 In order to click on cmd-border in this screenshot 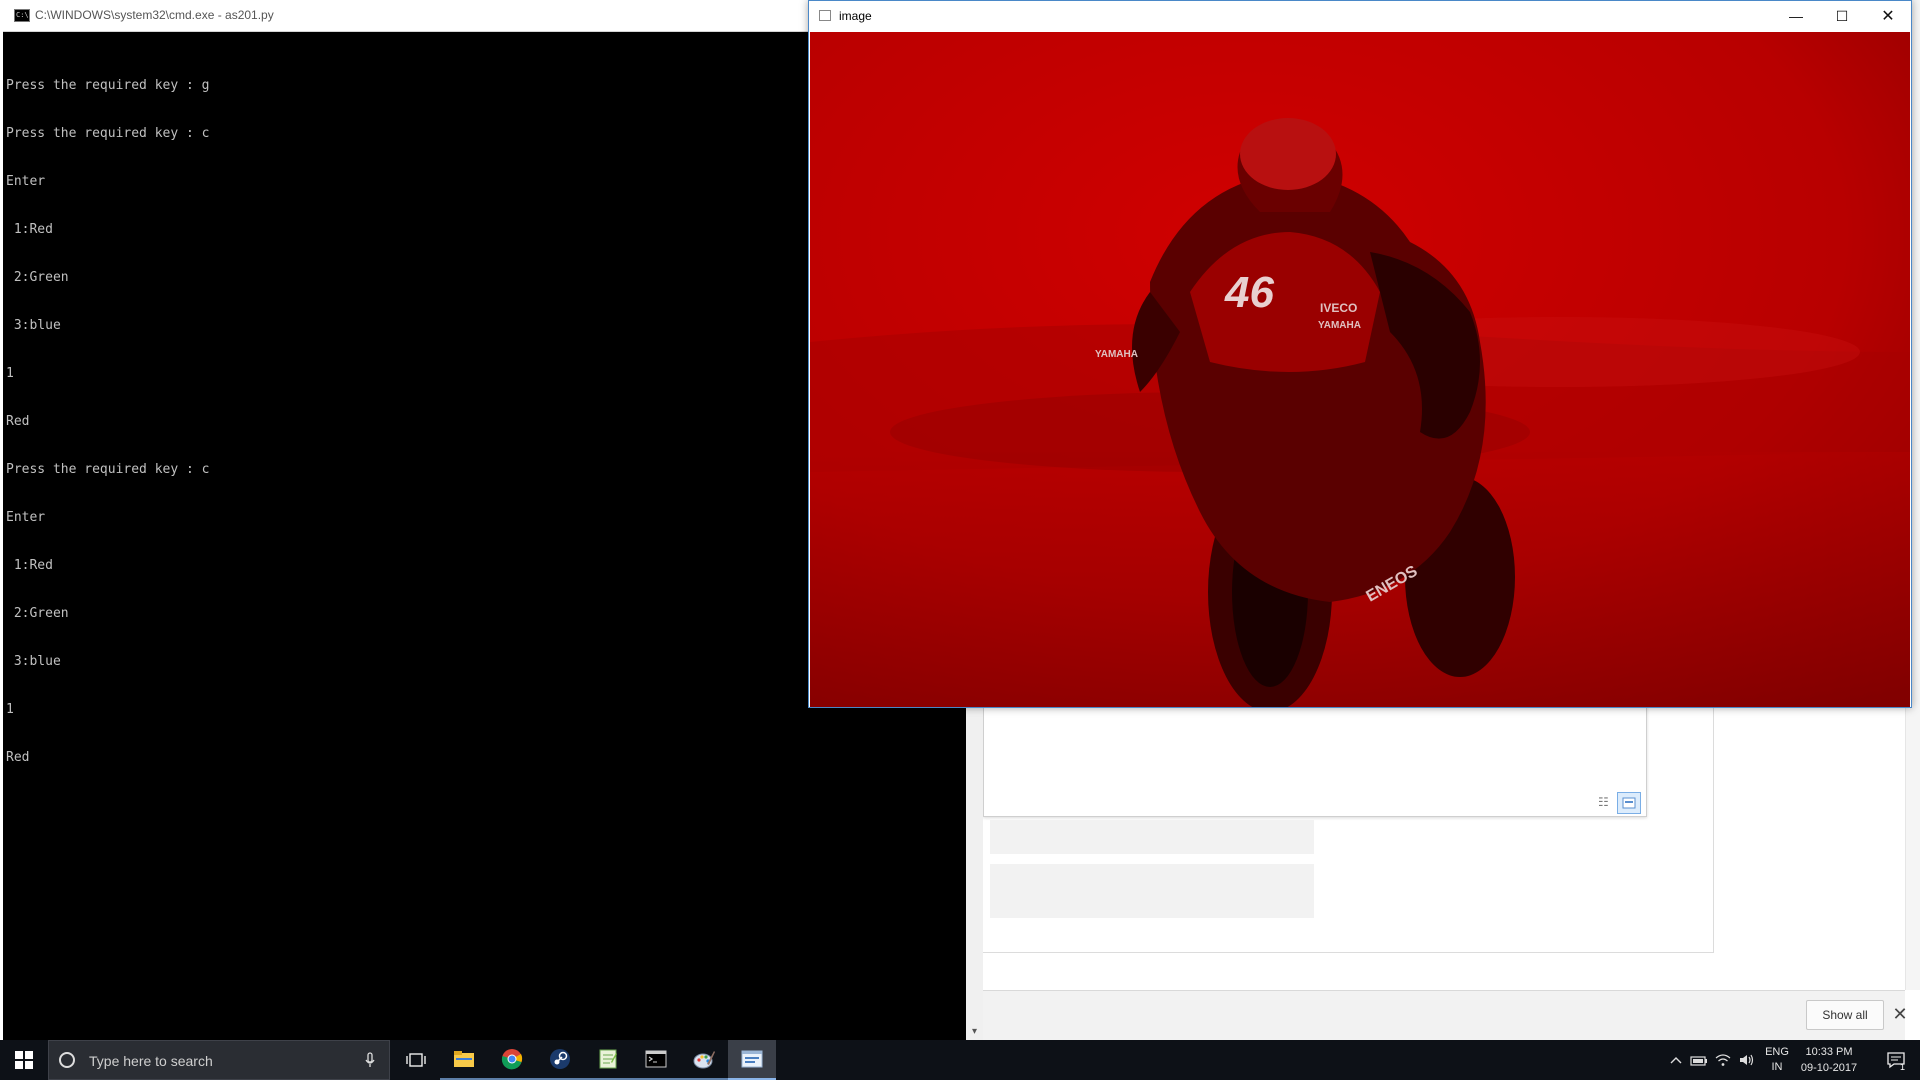, I will do `click(1, 535)`.